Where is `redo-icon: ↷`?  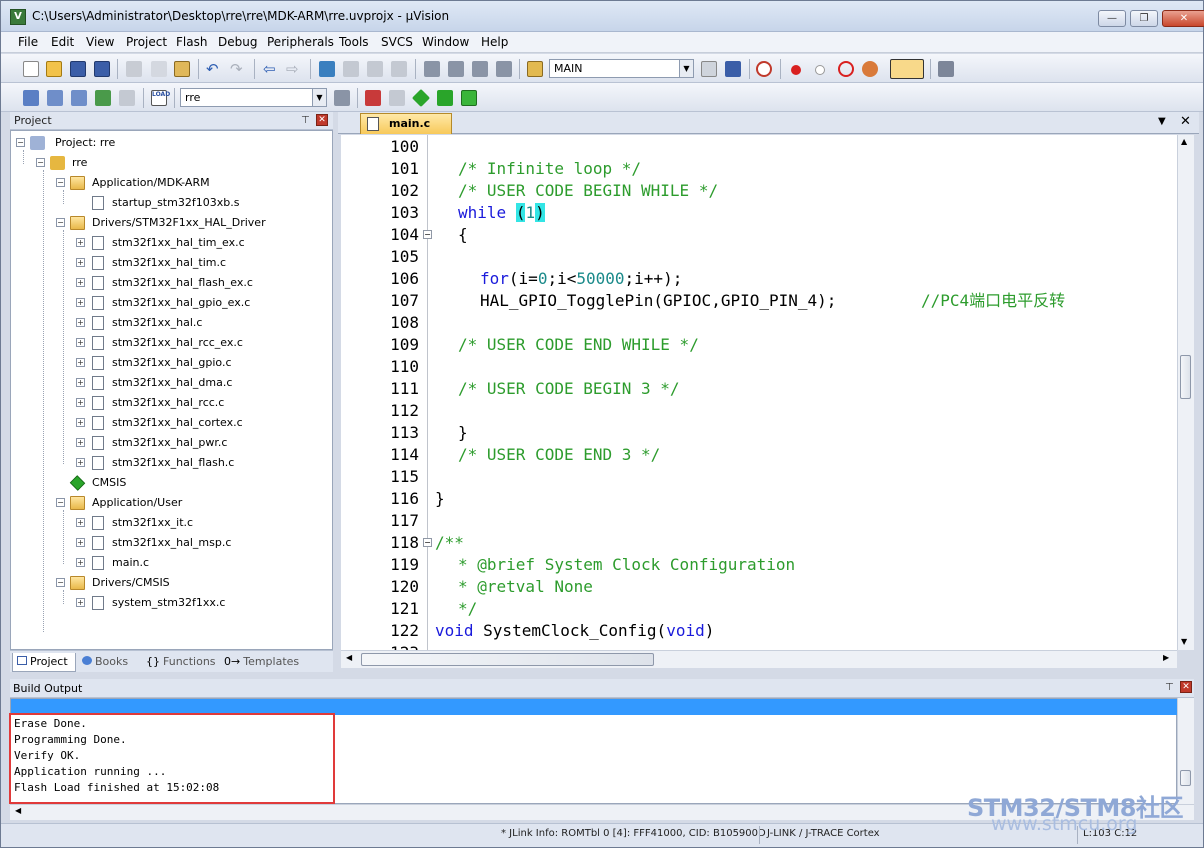
redo-icon: ↷ is located at coordinates (238, 69).